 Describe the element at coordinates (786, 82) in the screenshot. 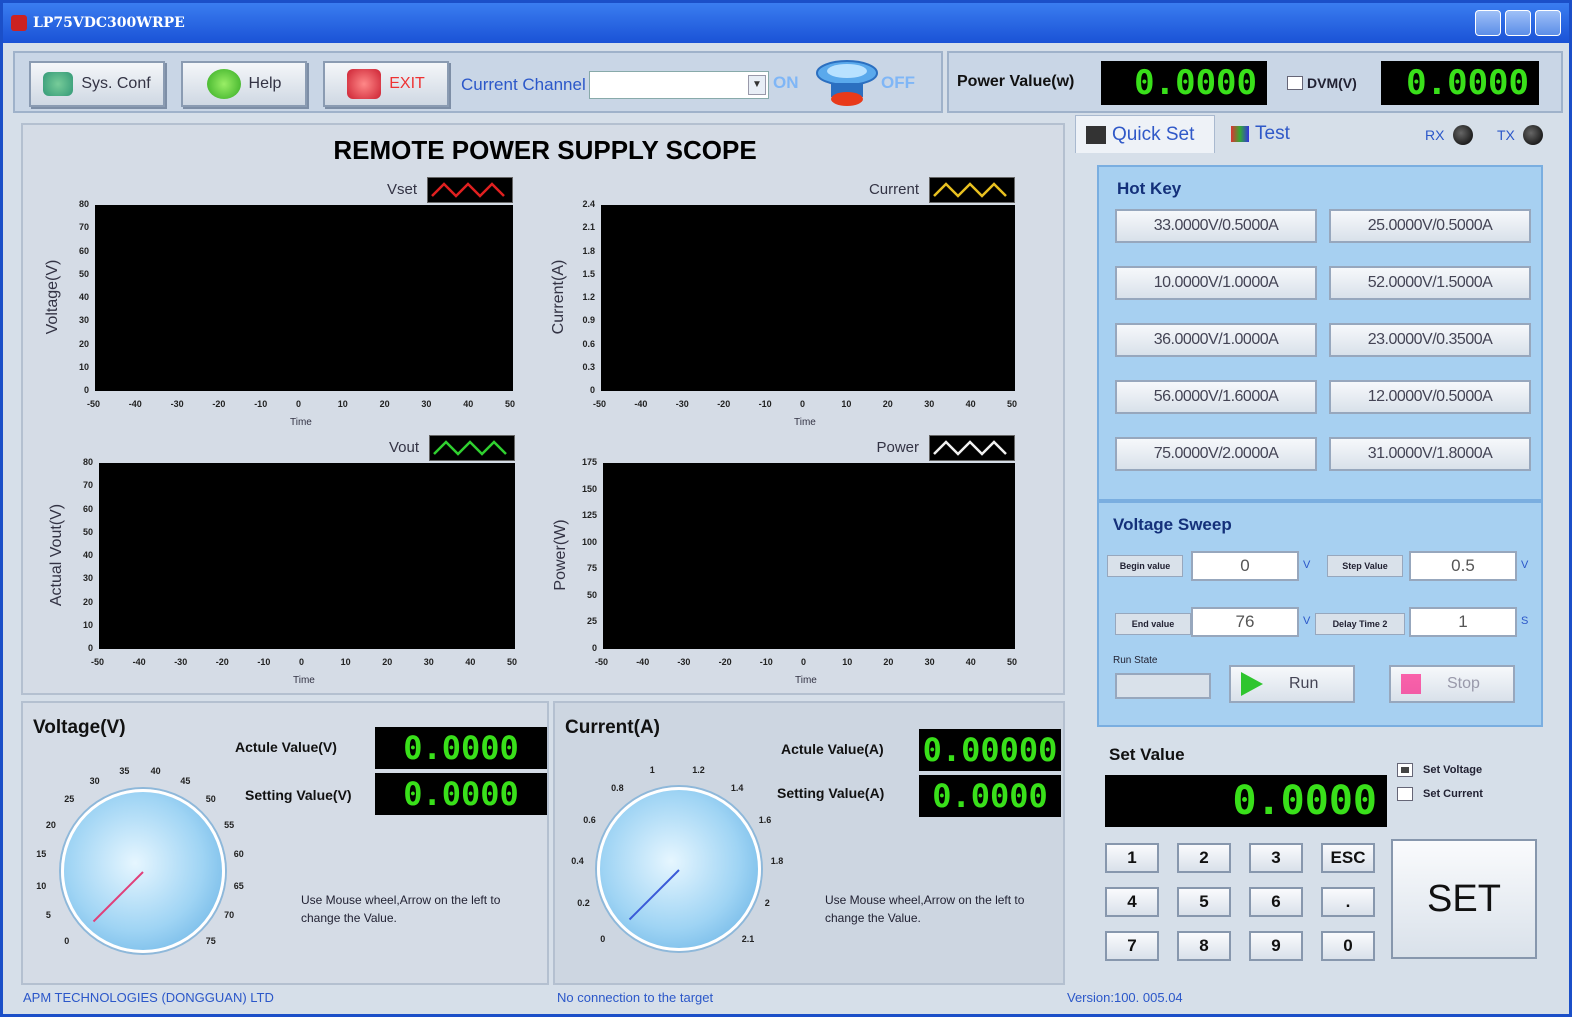

I see `on-label: ON` at that location.